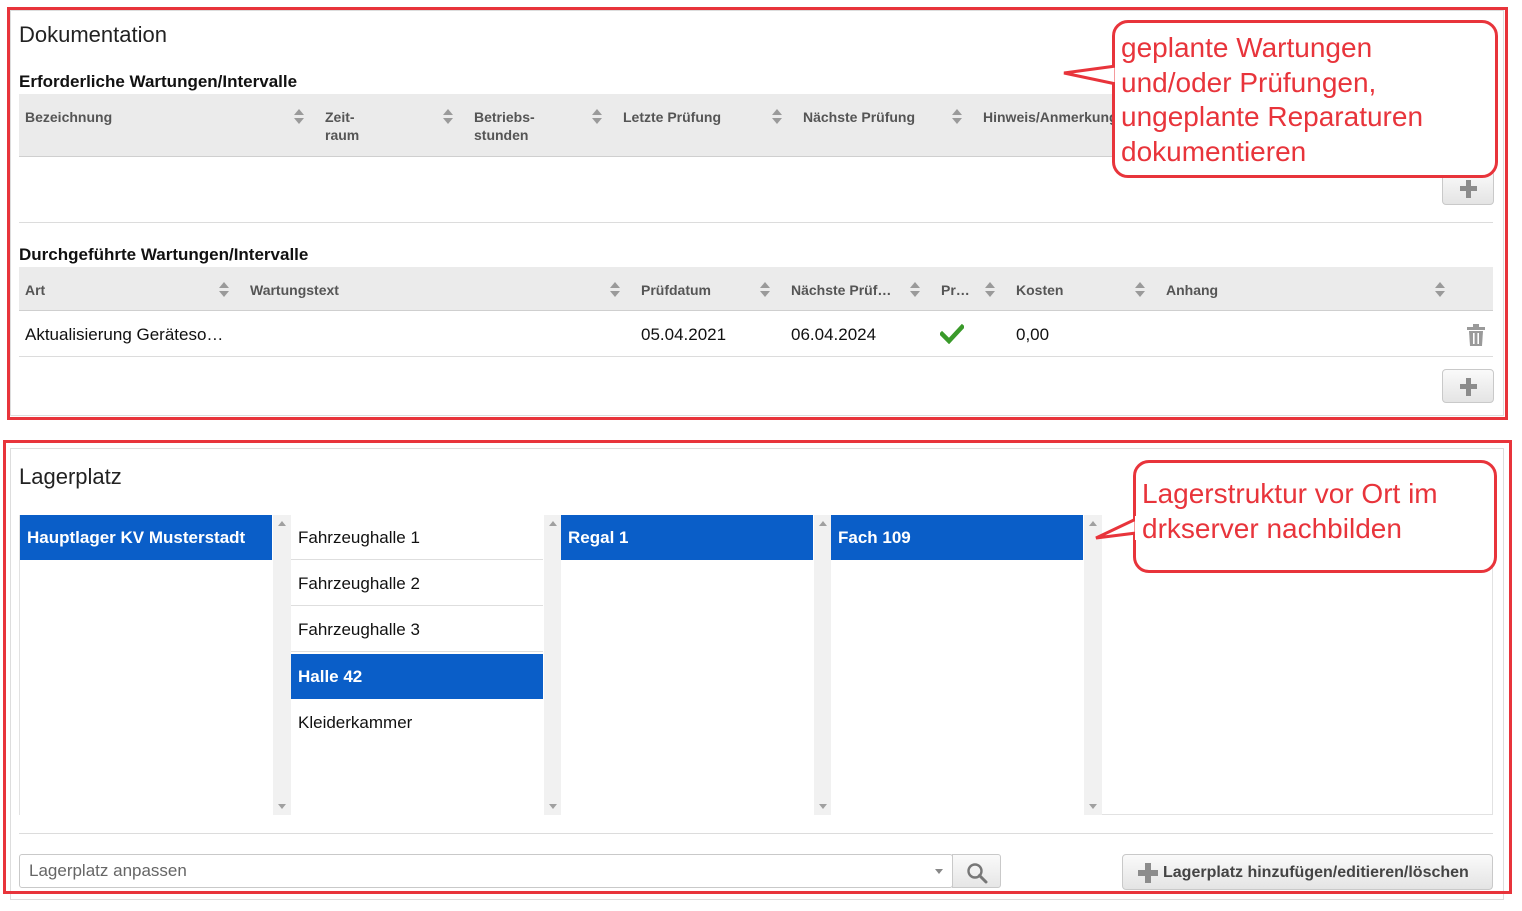 The image size is (1522, 911). I want to click on required-maintenance-title: Erforderliche Wartungen/Intervalle, so click(158, 81).